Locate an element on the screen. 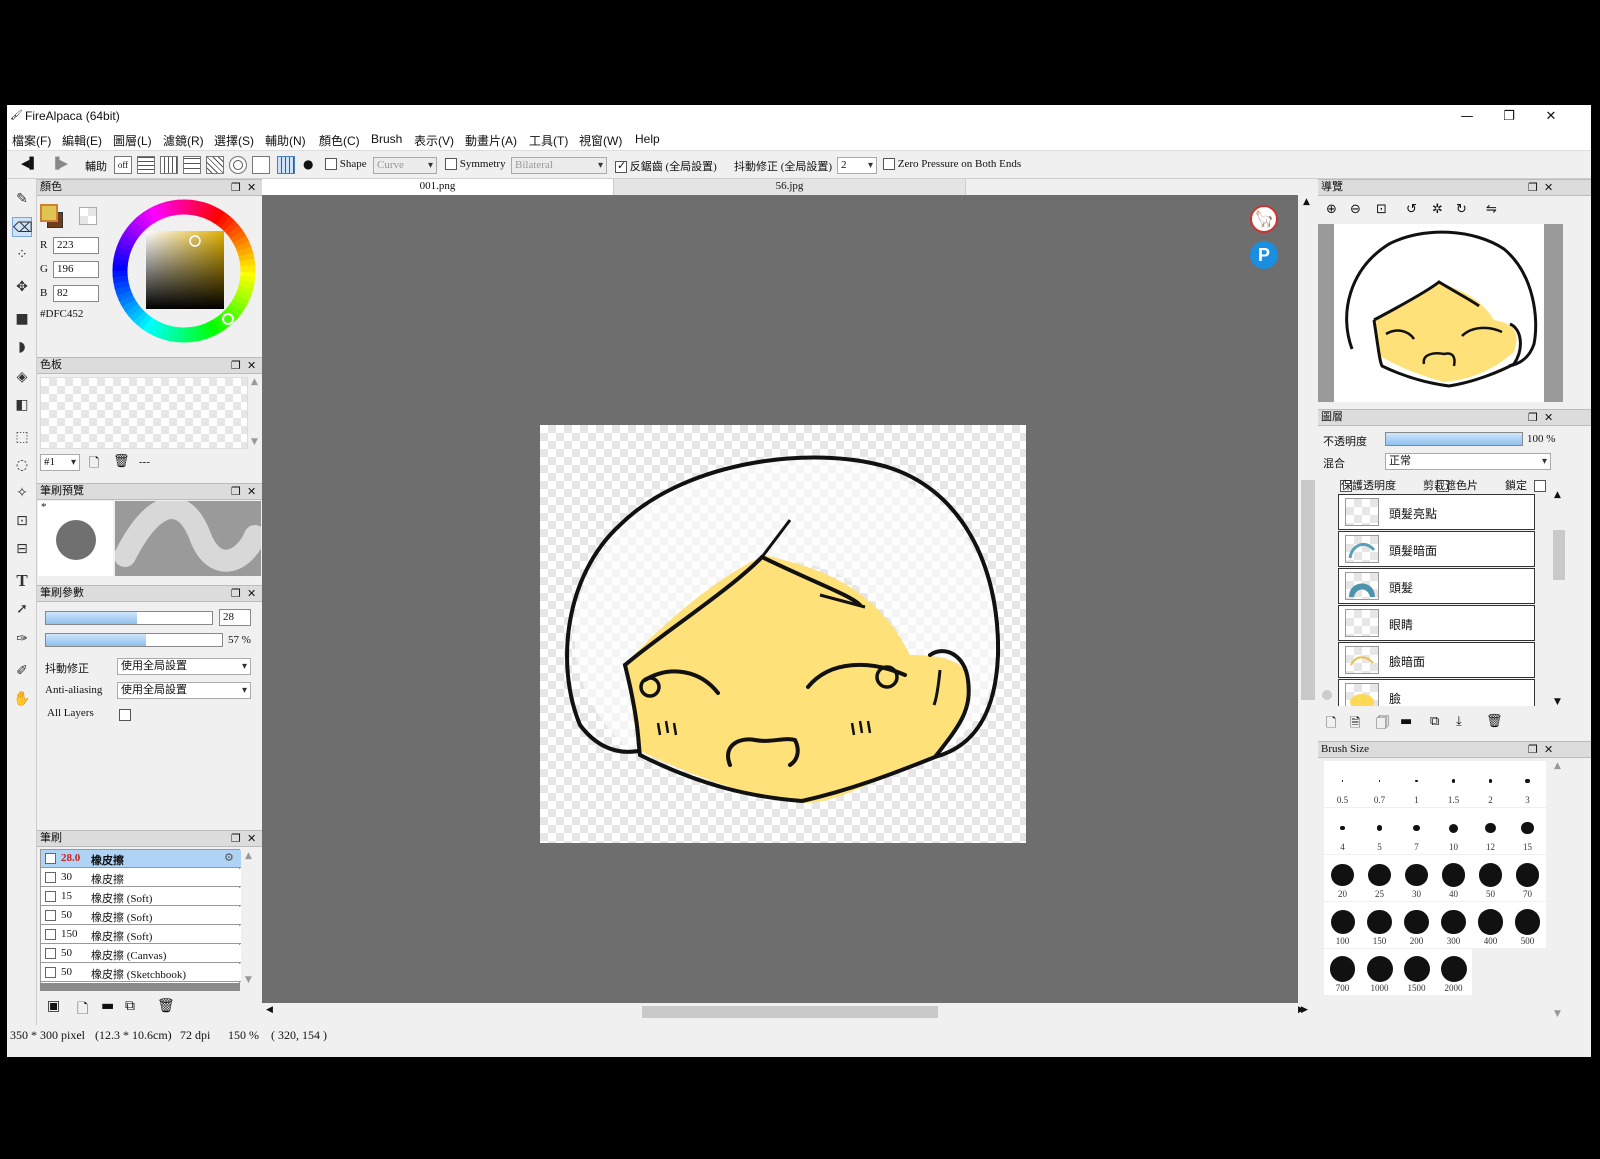 This screenshot has width=1600, height=1159. reset-rotation-icon: ✲ is located at coordinates (1437, 209).